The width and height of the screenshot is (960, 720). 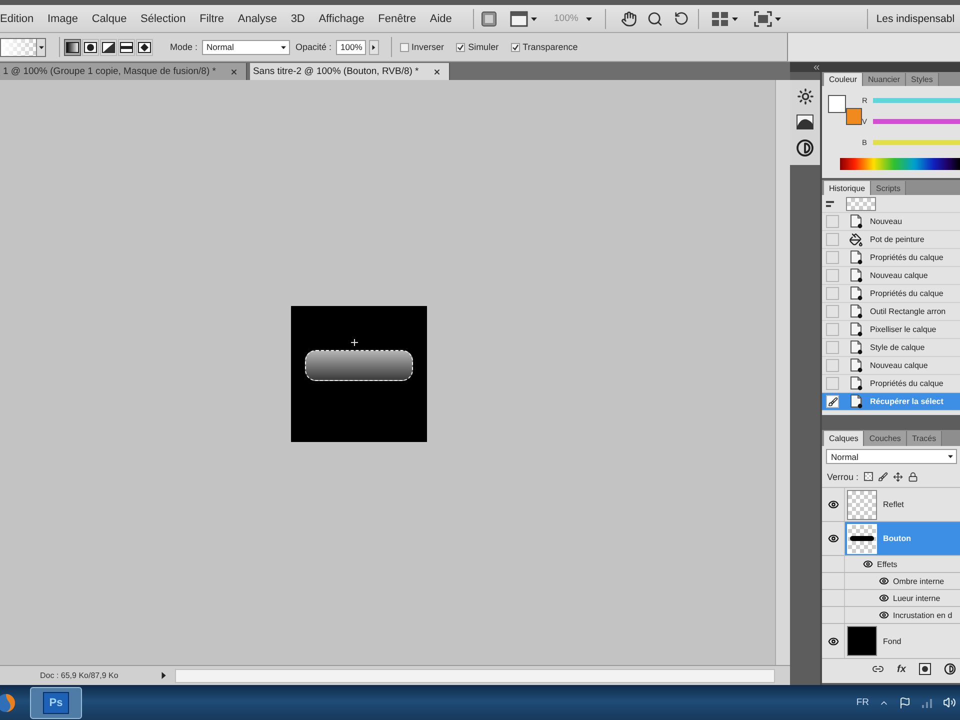 What do you see at coordinates (212, 19) in the screenshot?
I see `menu-item: Filtre` at bounding box center [212, 19].